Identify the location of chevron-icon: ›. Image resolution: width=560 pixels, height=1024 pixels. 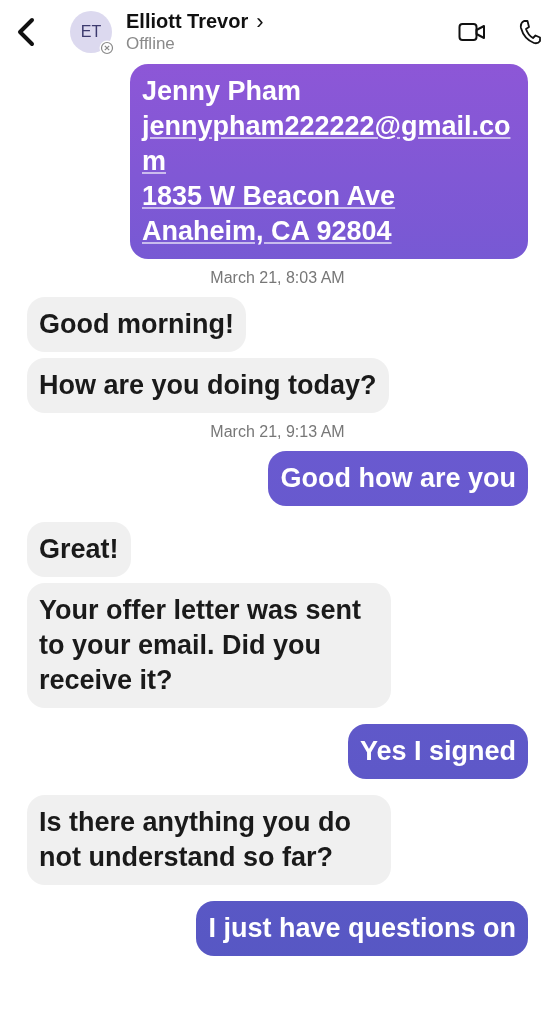
(260, 21).